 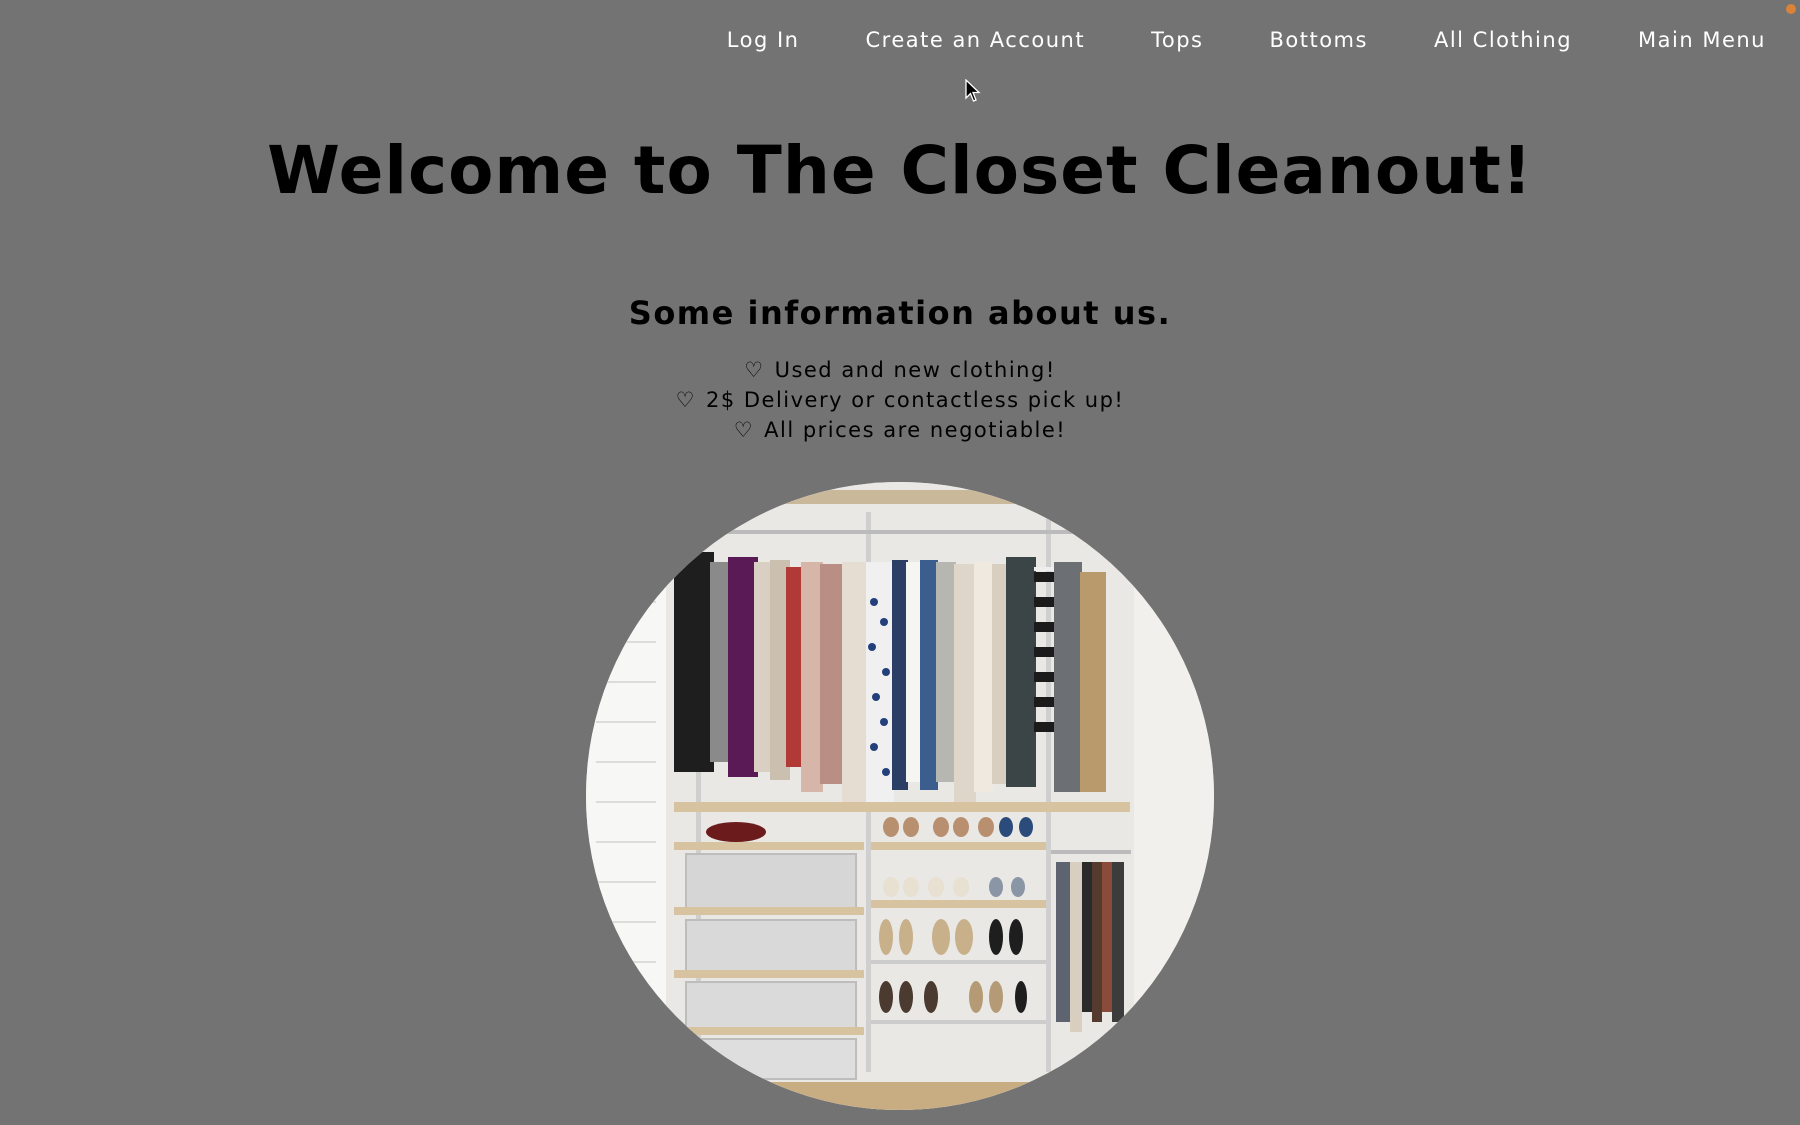 I want to click on info-item: ♡ 2$ Delivery or contactless pick up!, so click(x=900, y=400).